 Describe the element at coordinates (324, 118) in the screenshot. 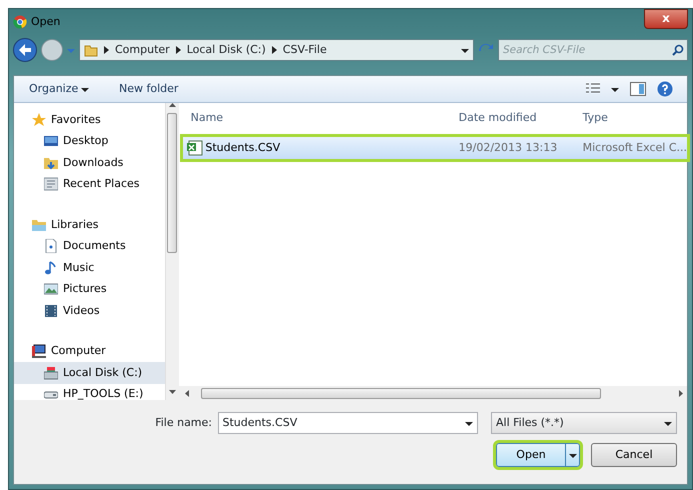

I see `column-header: Name` at that location.